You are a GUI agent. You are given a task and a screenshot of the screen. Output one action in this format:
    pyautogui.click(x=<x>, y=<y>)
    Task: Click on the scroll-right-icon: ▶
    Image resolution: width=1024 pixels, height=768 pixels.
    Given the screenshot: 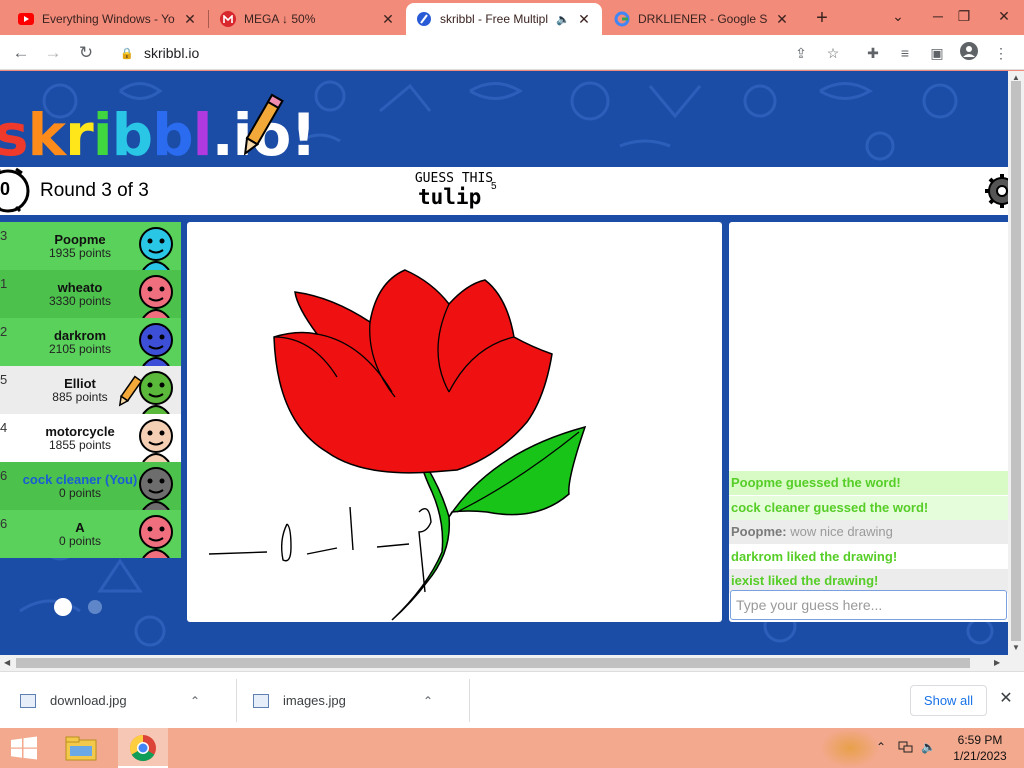 What is the action you would take?
    pyautogui.click(x=997, y=662)
    